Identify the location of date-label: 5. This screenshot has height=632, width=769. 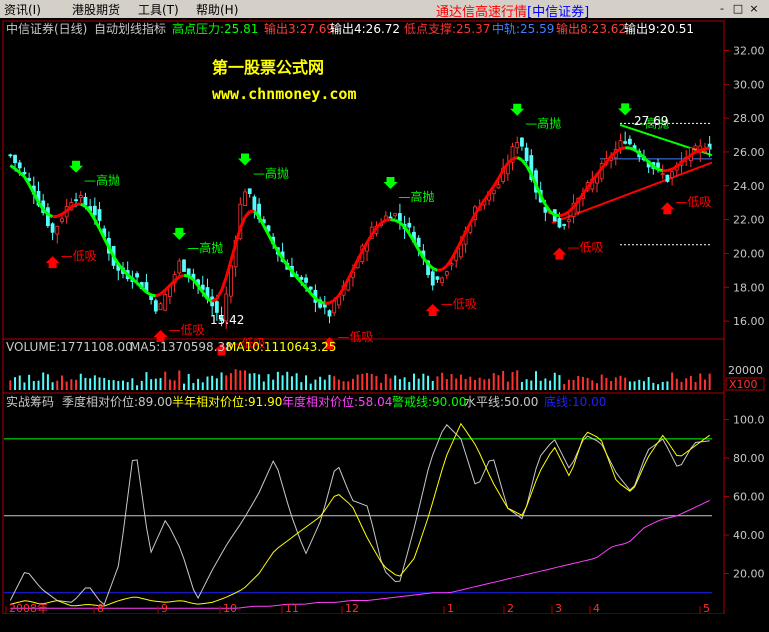
(706, 608).